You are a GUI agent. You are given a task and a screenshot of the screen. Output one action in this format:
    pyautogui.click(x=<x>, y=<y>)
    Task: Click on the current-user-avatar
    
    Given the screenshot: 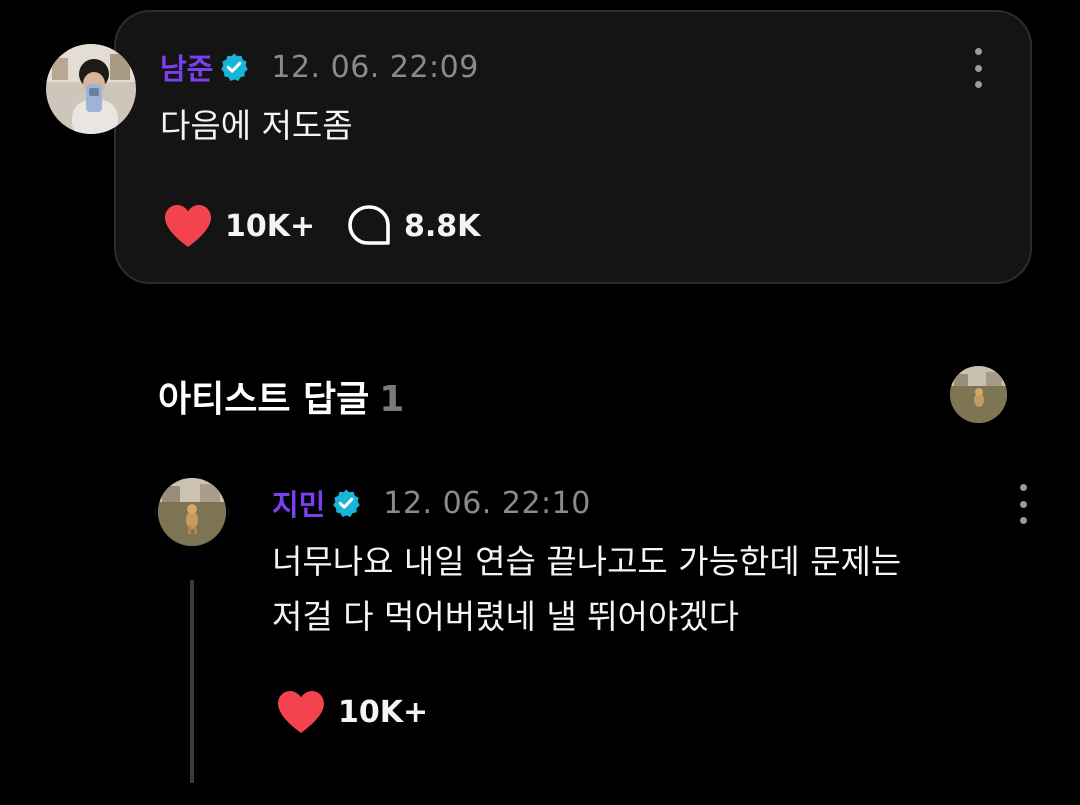 What is the action you would take?
    pyautogui.click(x=978, y=394)
    